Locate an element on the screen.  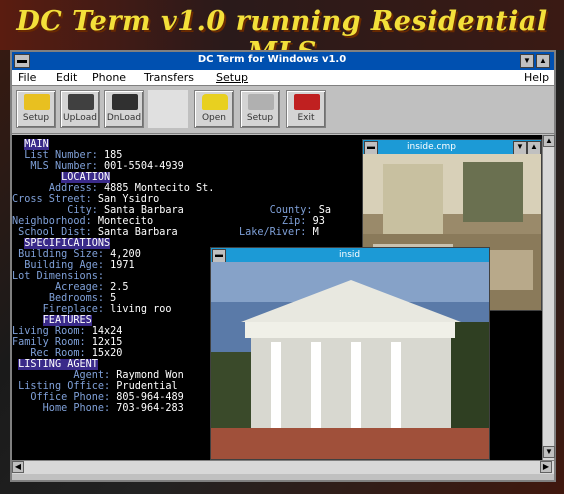
field-label: Rec Room: is located at coordinates (58, 353).